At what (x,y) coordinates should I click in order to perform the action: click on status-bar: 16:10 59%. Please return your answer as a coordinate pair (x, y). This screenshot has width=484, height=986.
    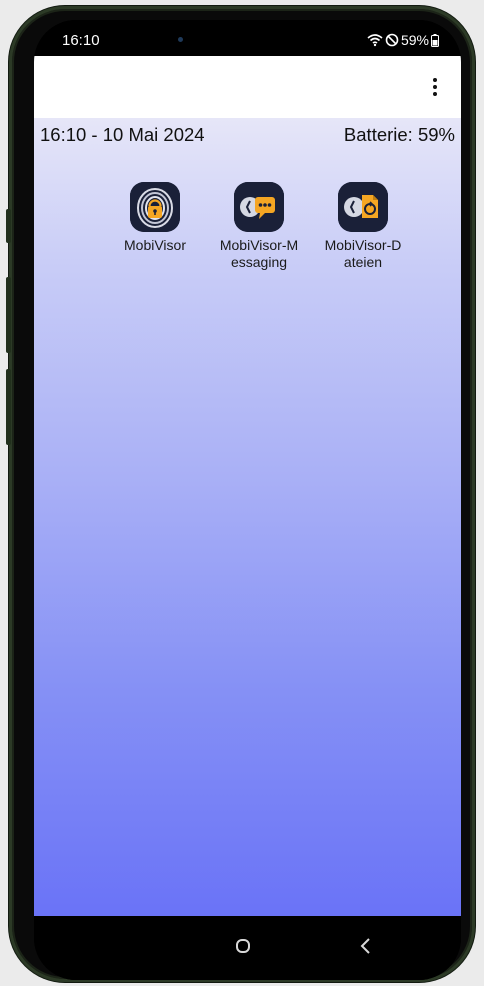
    Looking at the image, I should click on (247, 43).